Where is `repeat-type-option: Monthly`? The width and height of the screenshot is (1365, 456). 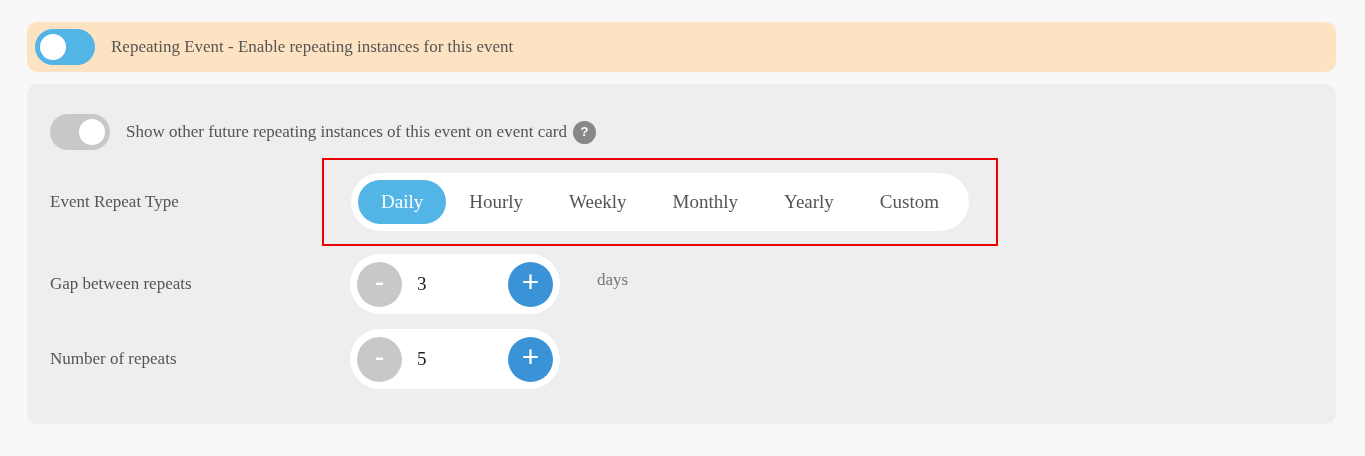
repeat-type-option: Monthly is located at coordinates (705, 202).